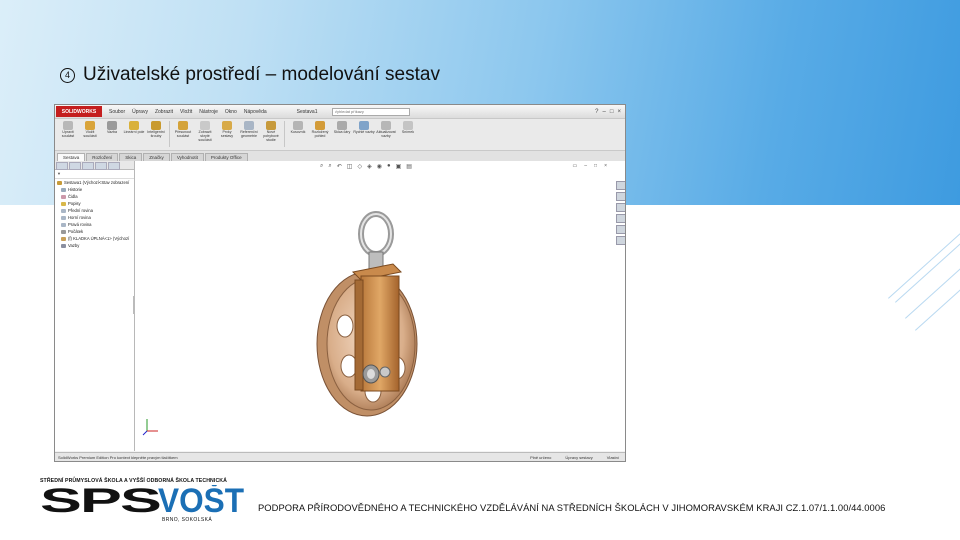 The image size is (960, 540). I want to click on ribbon-button: Přesunout součást, so click(183, 134).